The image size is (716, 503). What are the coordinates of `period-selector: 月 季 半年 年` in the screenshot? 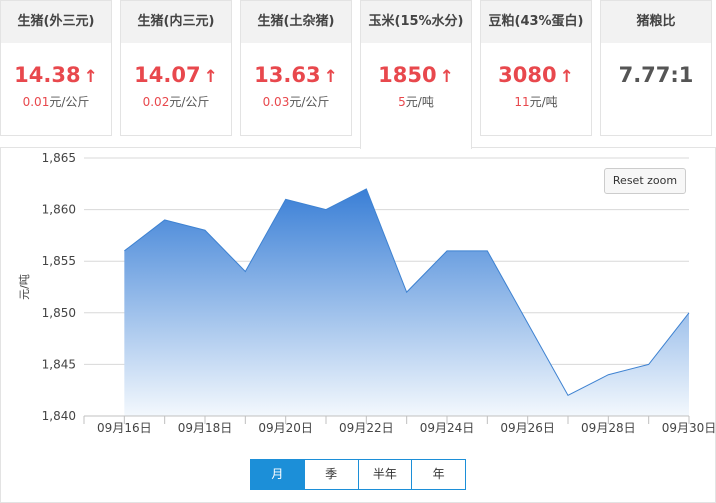 It's located at (358, 474).